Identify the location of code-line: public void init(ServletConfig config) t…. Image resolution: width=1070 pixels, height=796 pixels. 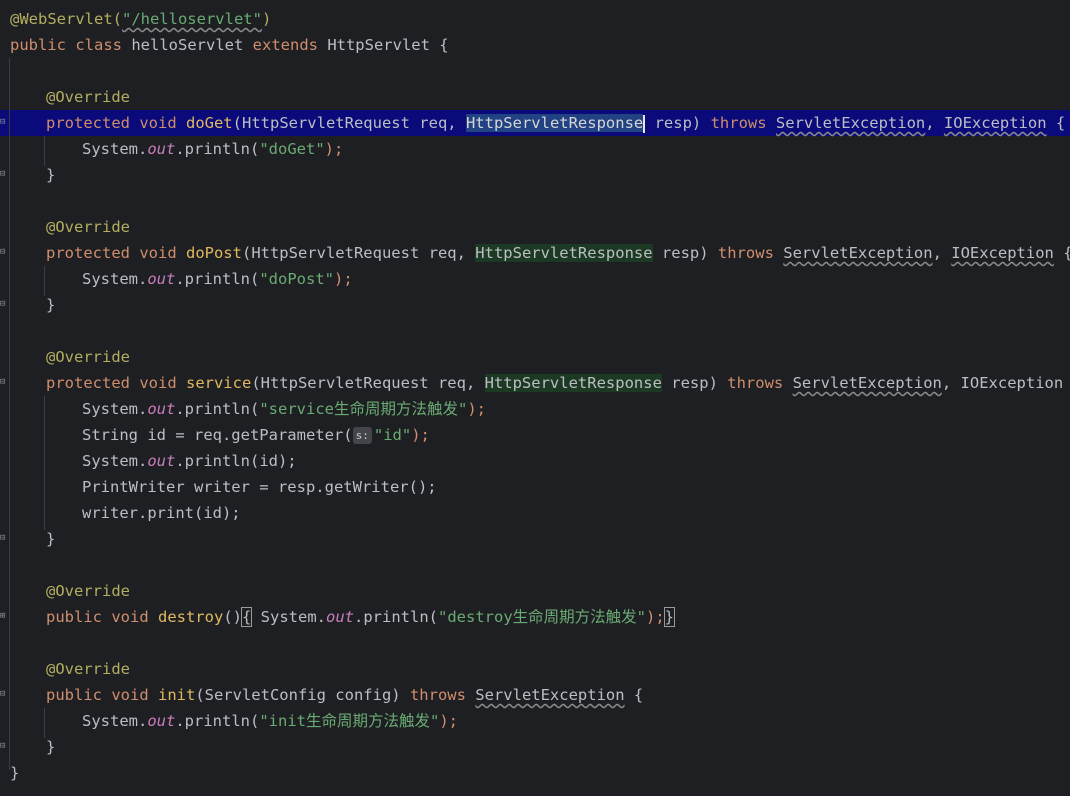
(344, 695).